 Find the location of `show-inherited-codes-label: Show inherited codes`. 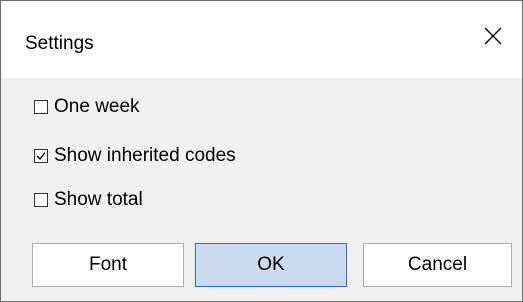

show-inherited-codes-label: Show inherited codes is located at coordinates (145, 155).